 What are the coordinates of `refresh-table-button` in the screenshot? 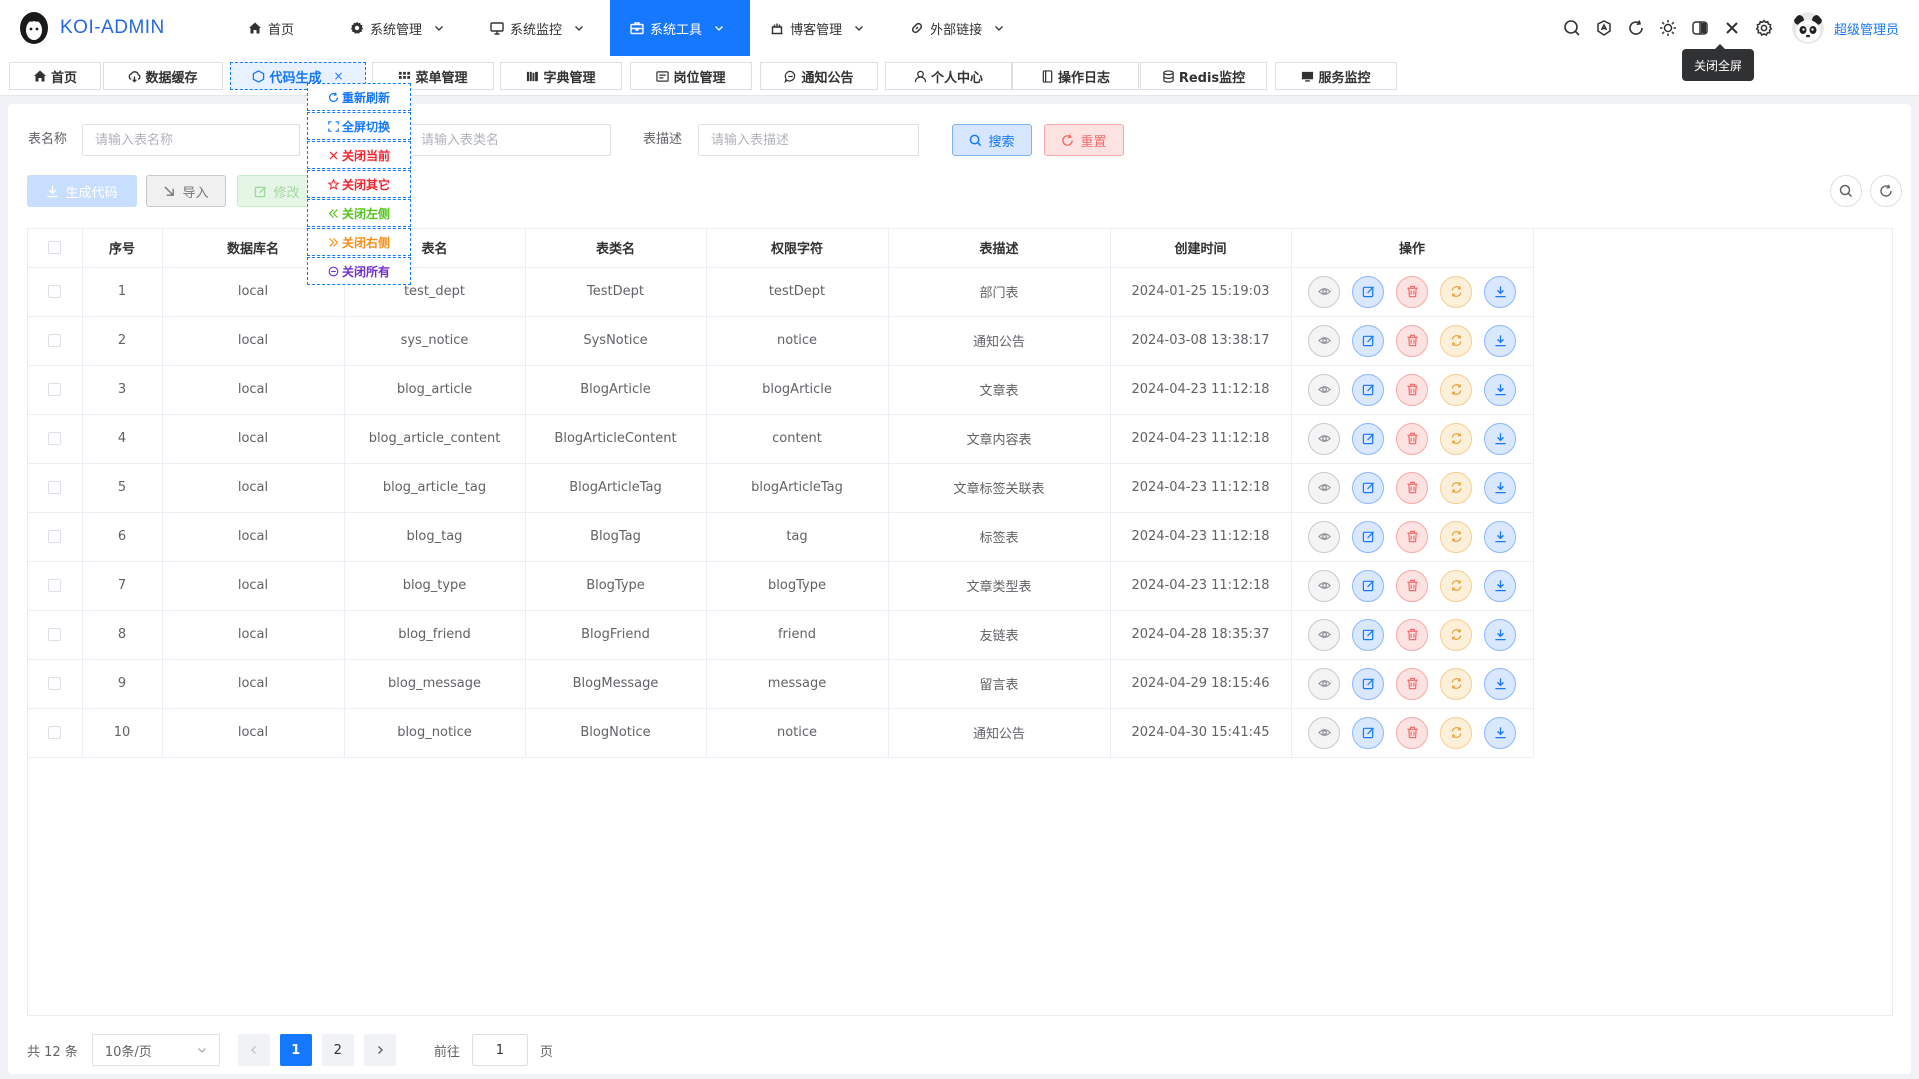 It's located at (1886, 191).